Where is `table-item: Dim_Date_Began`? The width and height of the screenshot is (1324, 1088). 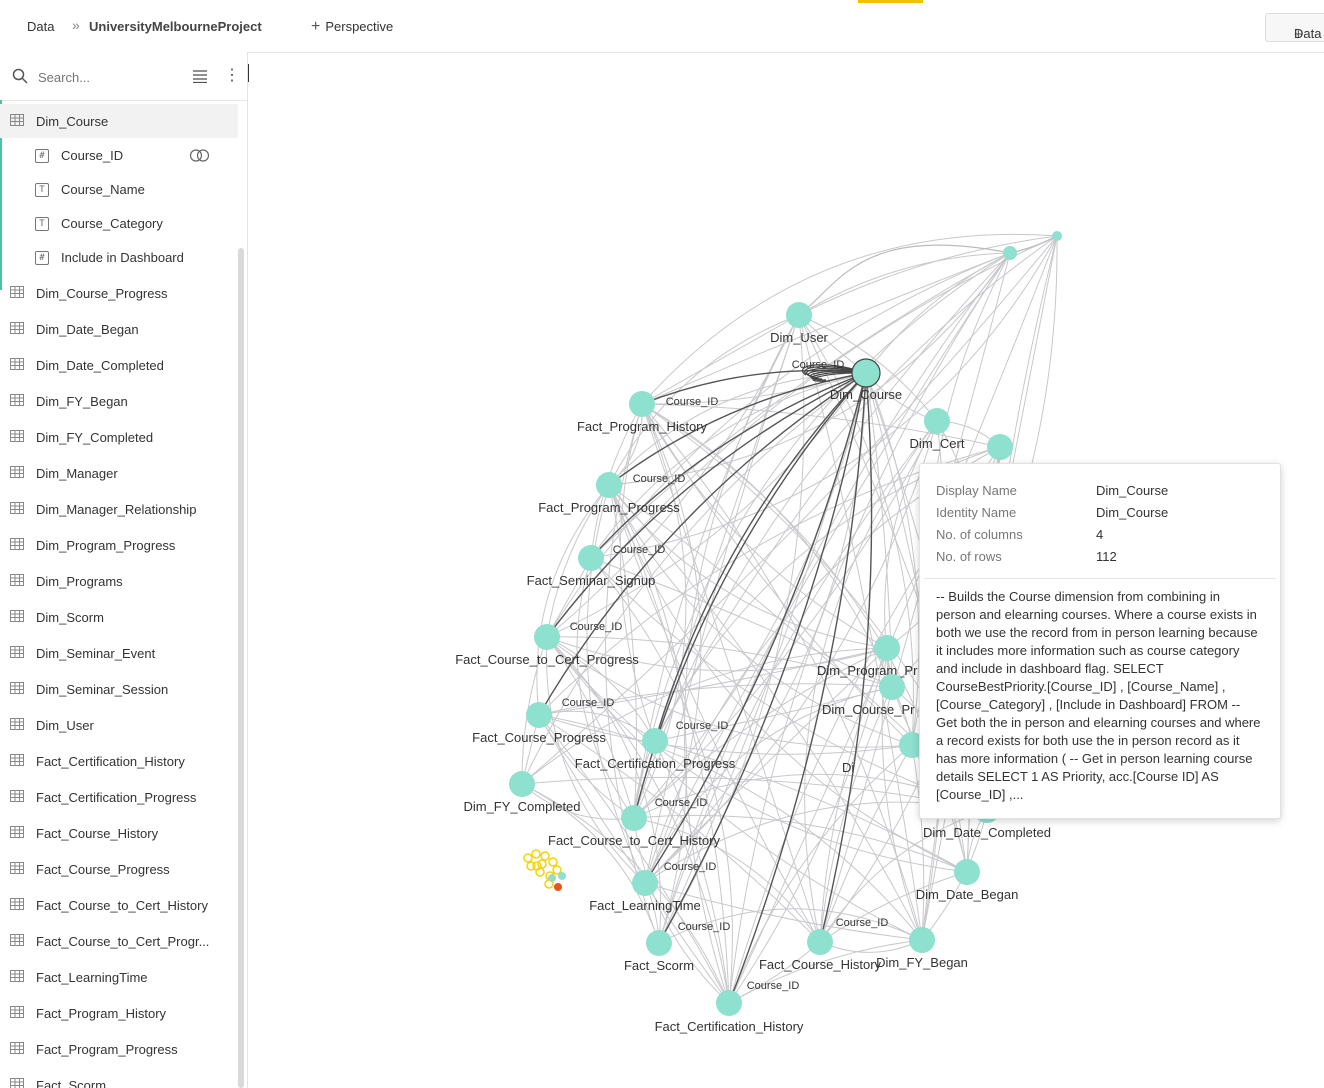
table-item: Dim_Date_Began is located at coordinates (119, 329).